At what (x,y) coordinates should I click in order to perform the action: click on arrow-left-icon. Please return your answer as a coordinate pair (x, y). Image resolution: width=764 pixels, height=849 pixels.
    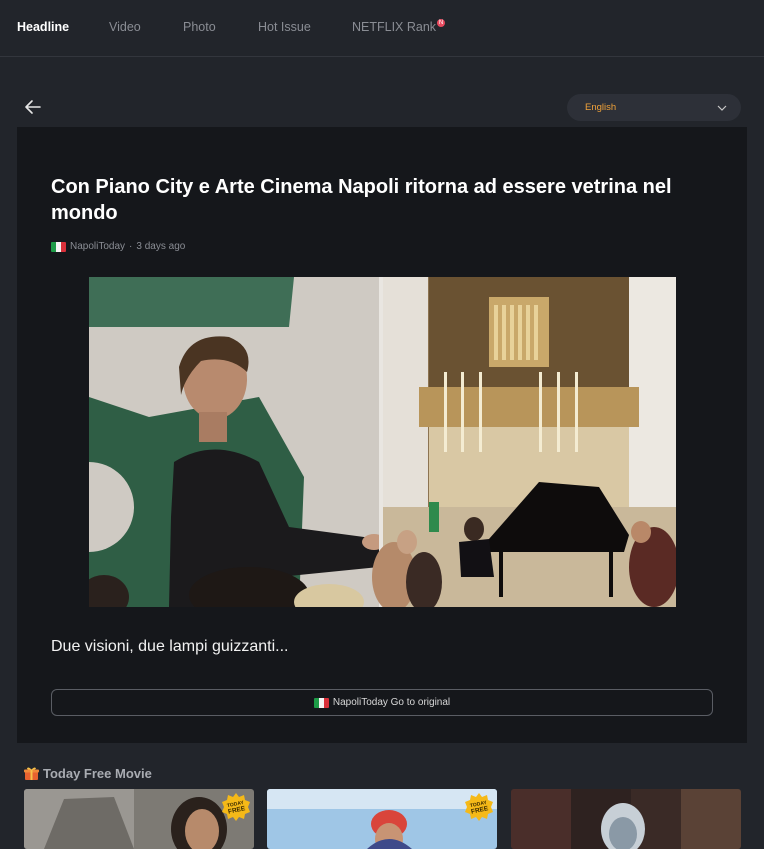
    Looking at the image, I should click on (33, 107).